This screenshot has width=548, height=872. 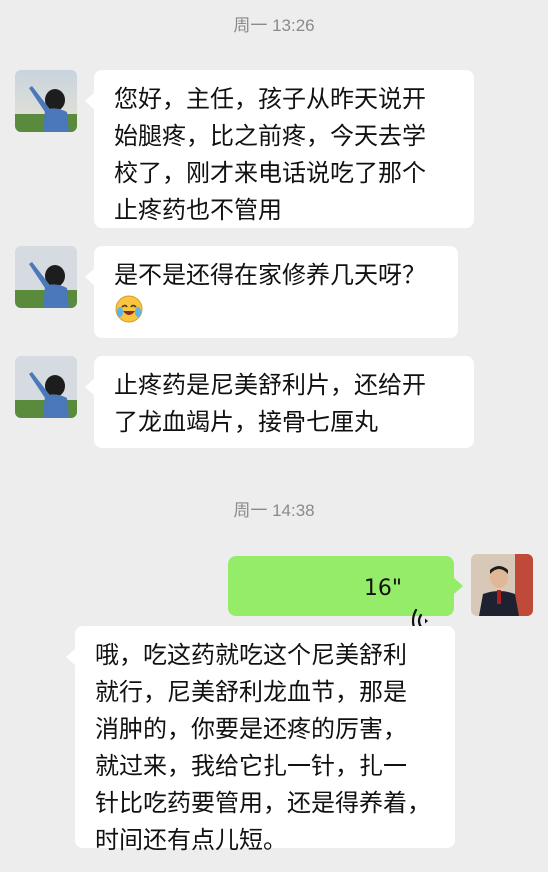 What do you see at coordinates (129, 314) in the screenshot?
I see `crying-laughing-emoji-icon` at bounding box center [129, 314].